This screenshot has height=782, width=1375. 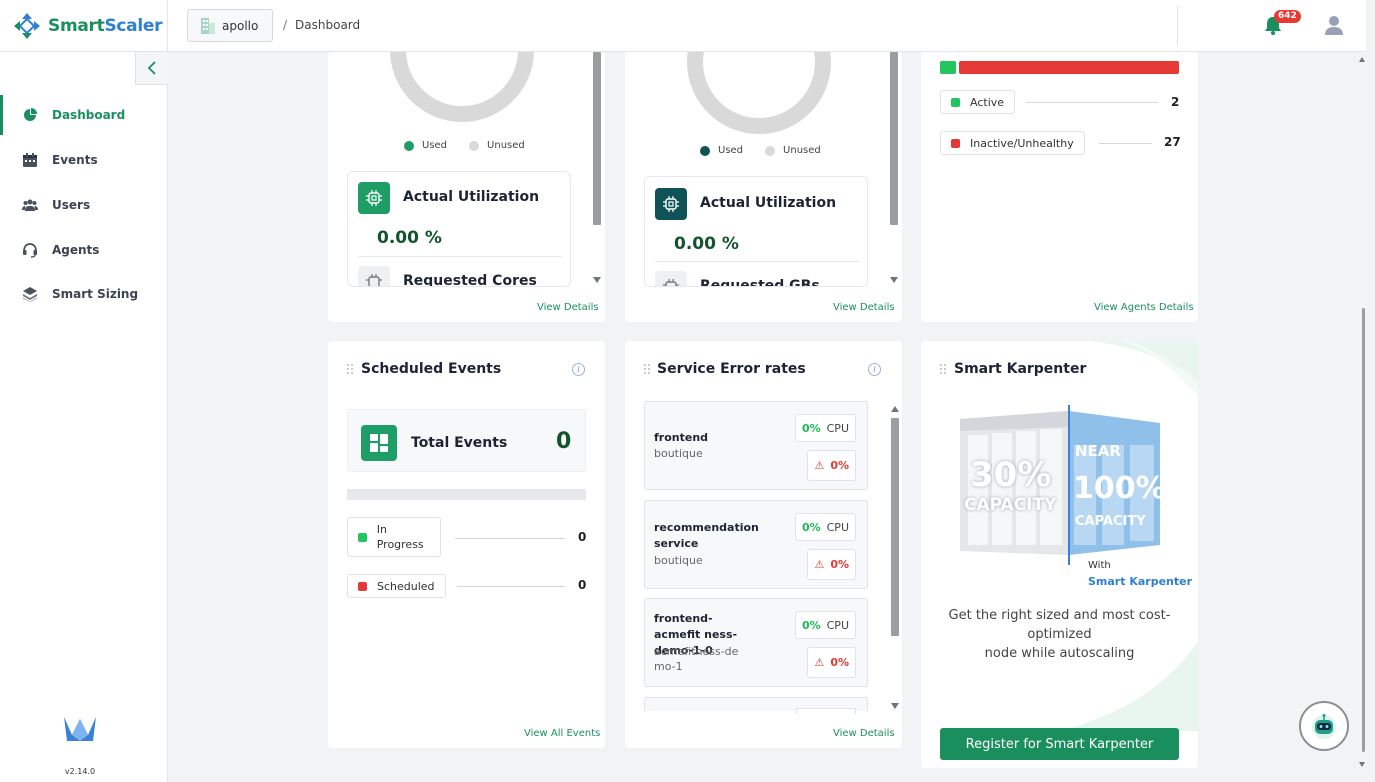 What do you see at coordinates (1119, 488) in the screenshot?
I see `illustration-100-label: 100%` at bounding box center [1119, 488].